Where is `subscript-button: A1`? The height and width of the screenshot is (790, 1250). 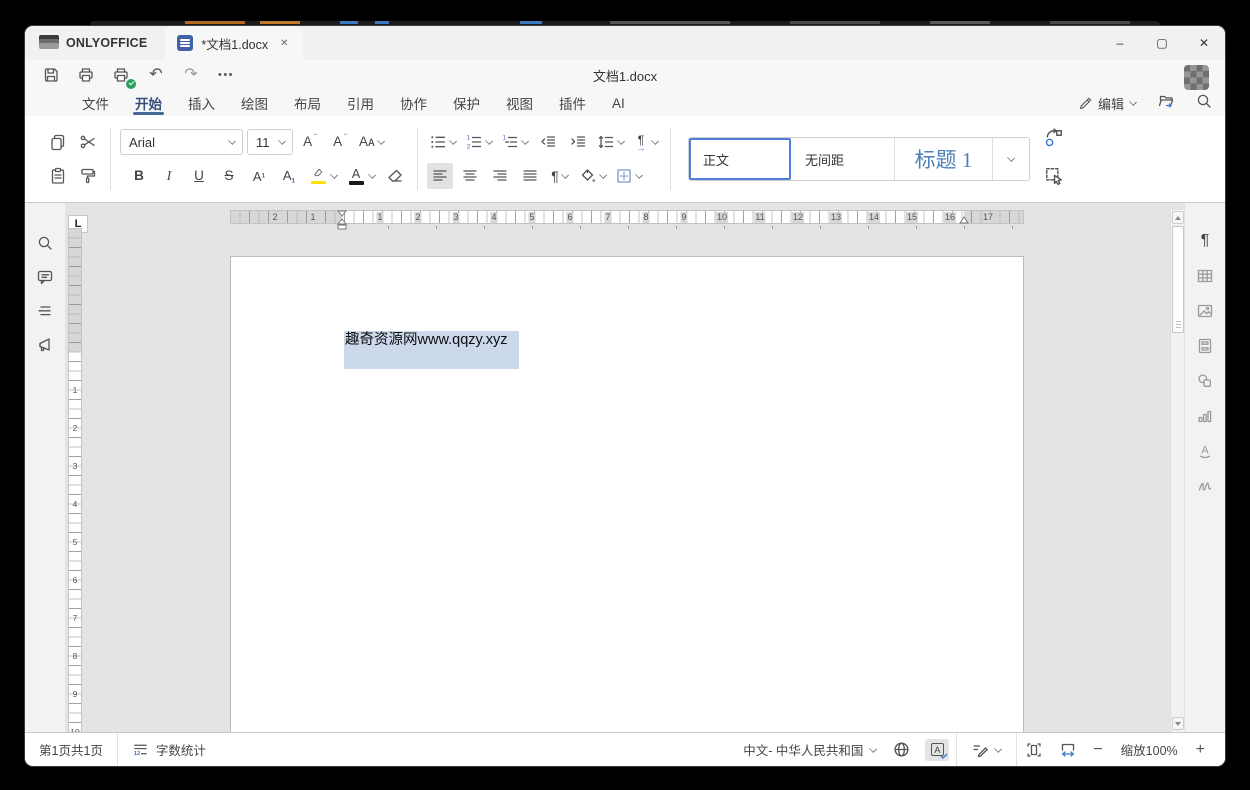 subscript-button: A1 is located at coordinates (289, 176).